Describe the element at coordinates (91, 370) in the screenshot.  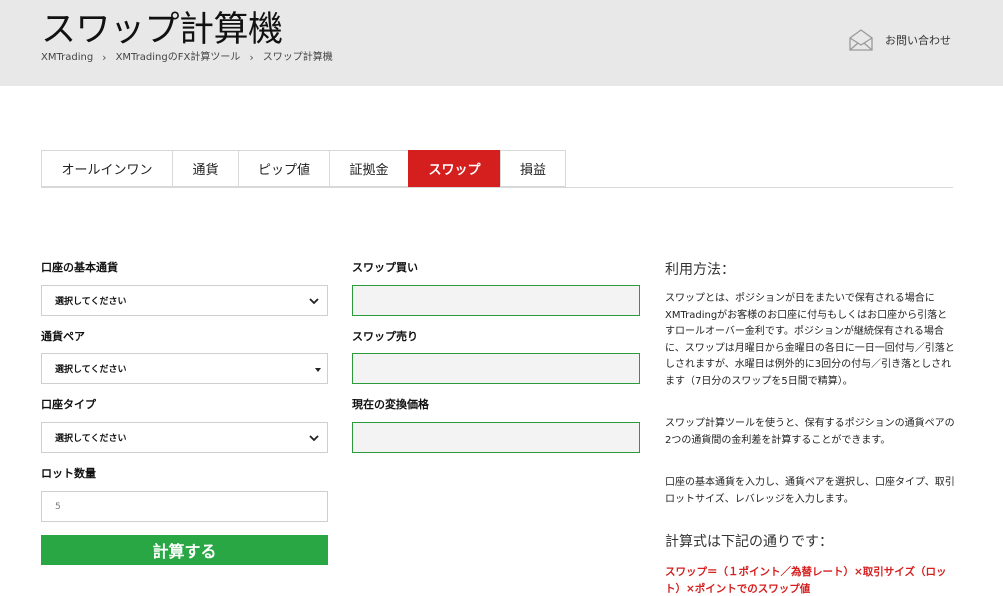
I see `currency-pair-value: 選択してください` at that location.